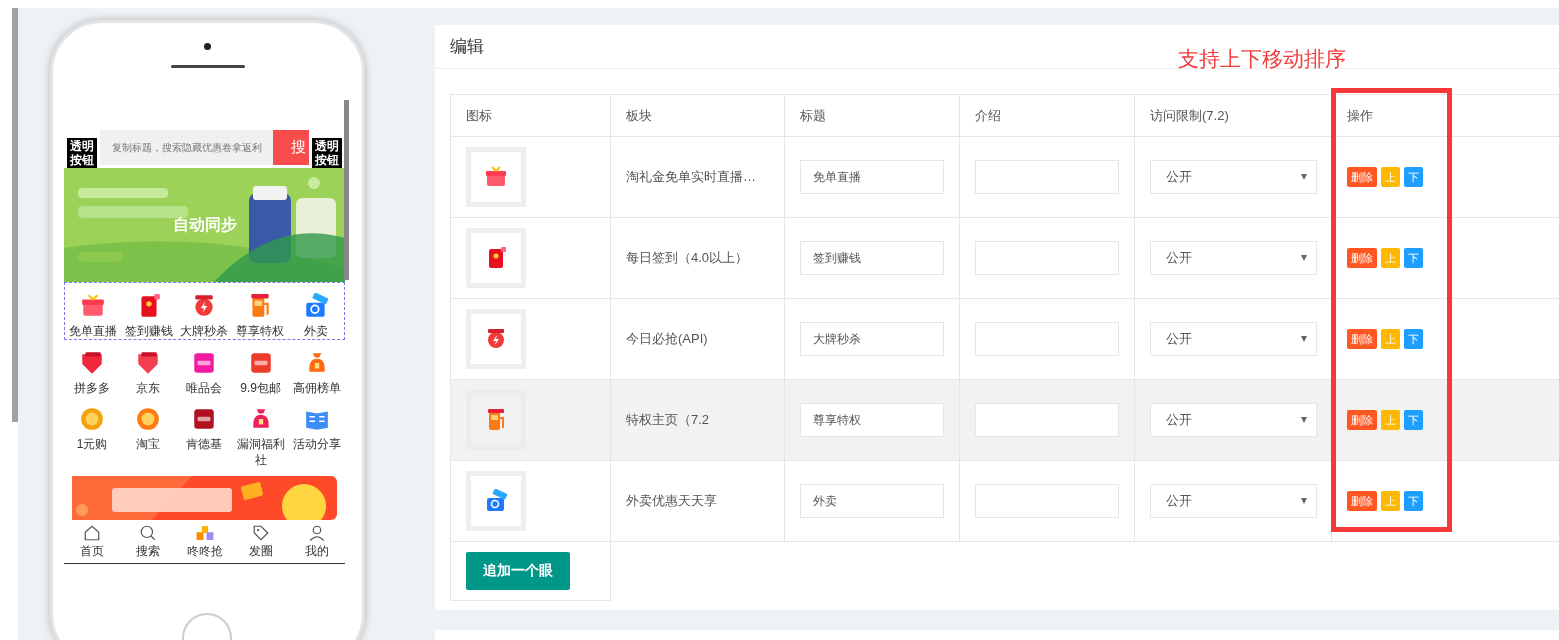 The image size is (1559, 640). I want to click on column-header: 图标, so click(530, 115).